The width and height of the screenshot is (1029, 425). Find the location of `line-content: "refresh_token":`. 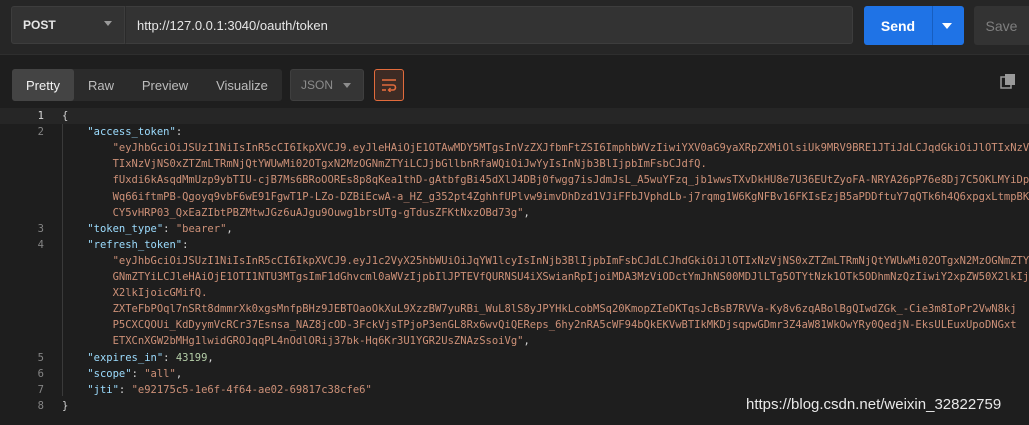

line-content: "refresh_token": is located at coordinates (128, 245).